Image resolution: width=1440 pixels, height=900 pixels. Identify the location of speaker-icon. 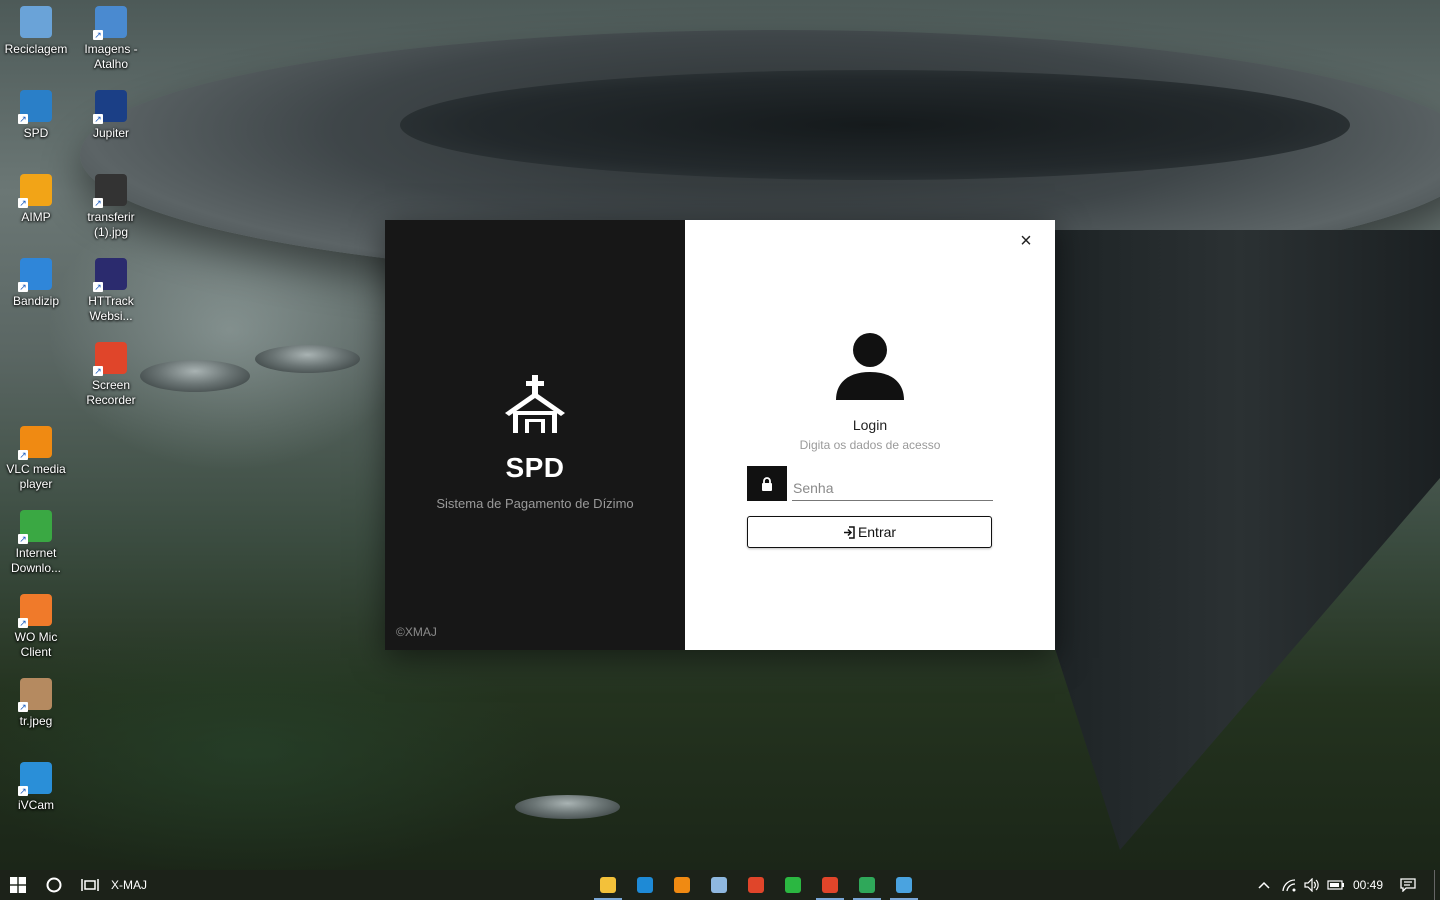
(1312, 885).